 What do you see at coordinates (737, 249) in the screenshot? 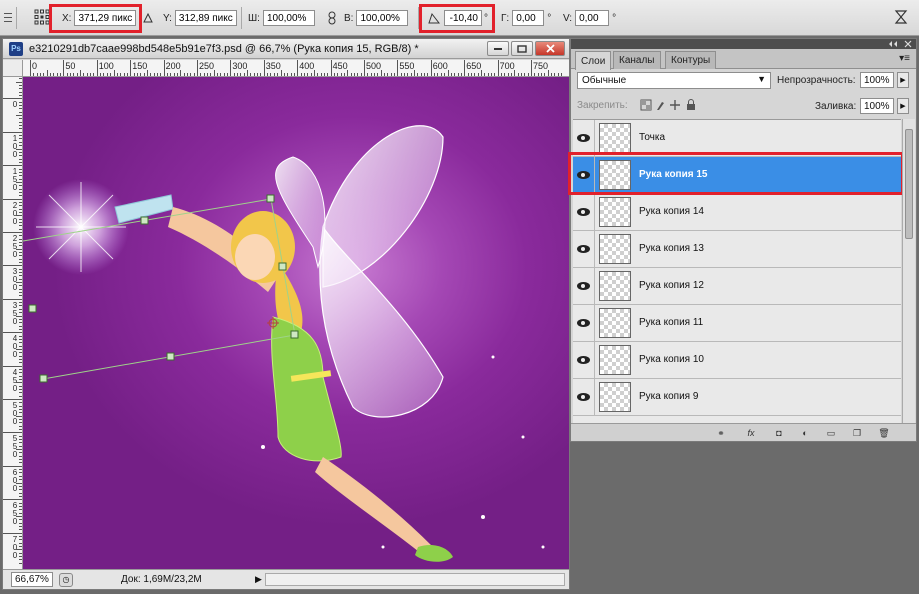
I see `layer-row: Рука копия 13` at bounding box center [737, 249].